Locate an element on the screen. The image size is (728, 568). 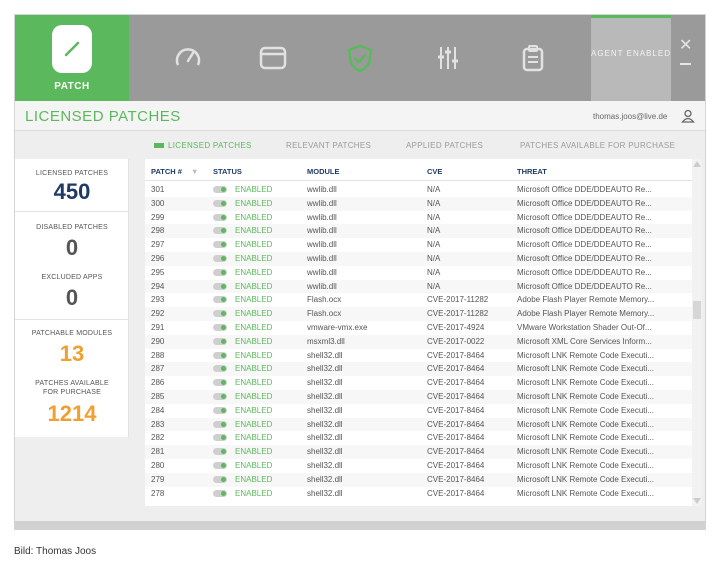
clipboard-icon is located at coordinates (533, 58).